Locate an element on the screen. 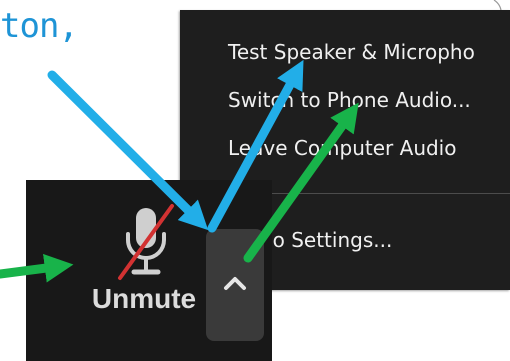  unmute-button: Unmute is located at coordinates (144, 270).